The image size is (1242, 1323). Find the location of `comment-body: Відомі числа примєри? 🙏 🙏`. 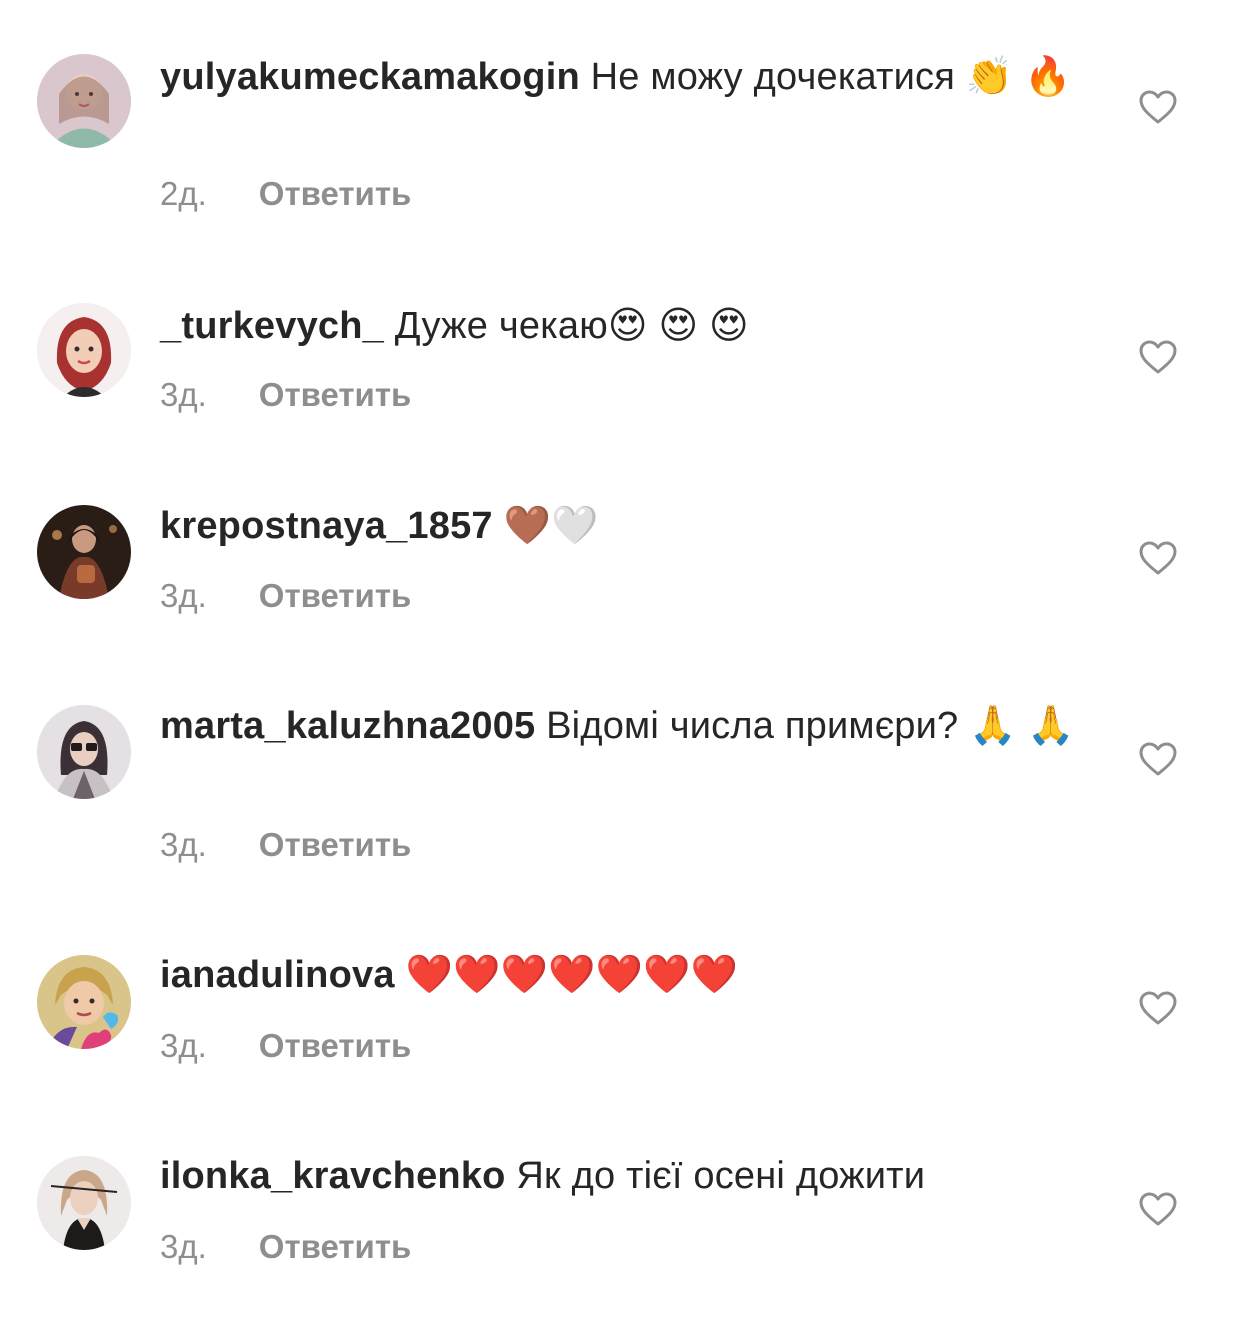

comment-body: Відомі числа примєри? 🙏 🙏 is located at coordinates (810, 726).